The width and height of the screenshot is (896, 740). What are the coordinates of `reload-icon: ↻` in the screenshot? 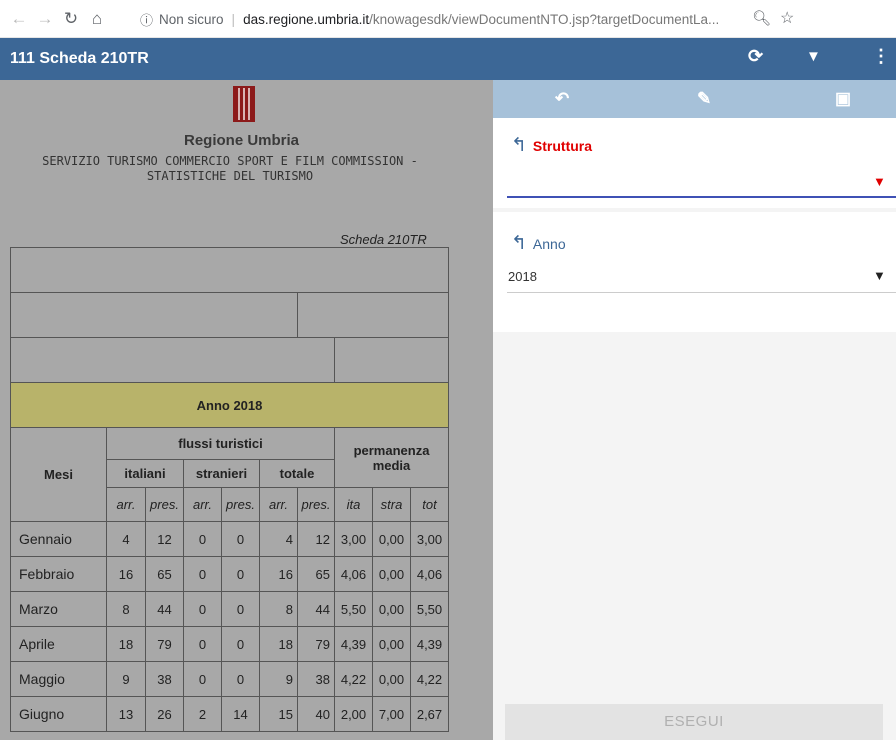 It's located at (71, 19).